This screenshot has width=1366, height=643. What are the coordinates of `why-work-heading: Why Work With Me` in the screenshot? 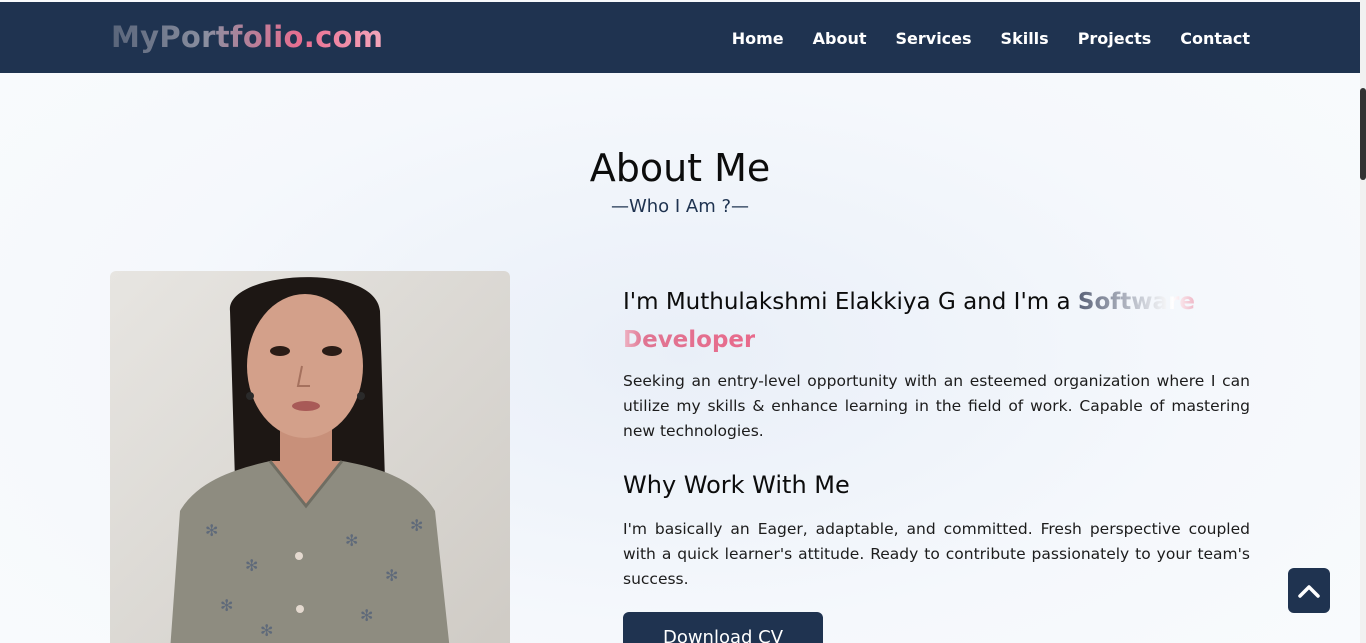 It's located at (736, 485).